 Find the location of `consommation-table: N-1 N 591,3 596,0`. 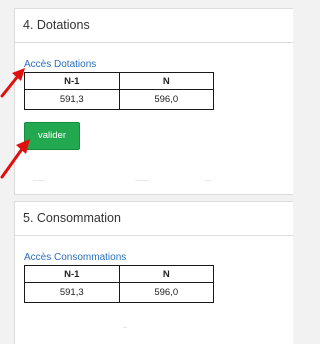

consommation-table: N-1 N 591,3 596,0 is located at coordinates (119, 284).